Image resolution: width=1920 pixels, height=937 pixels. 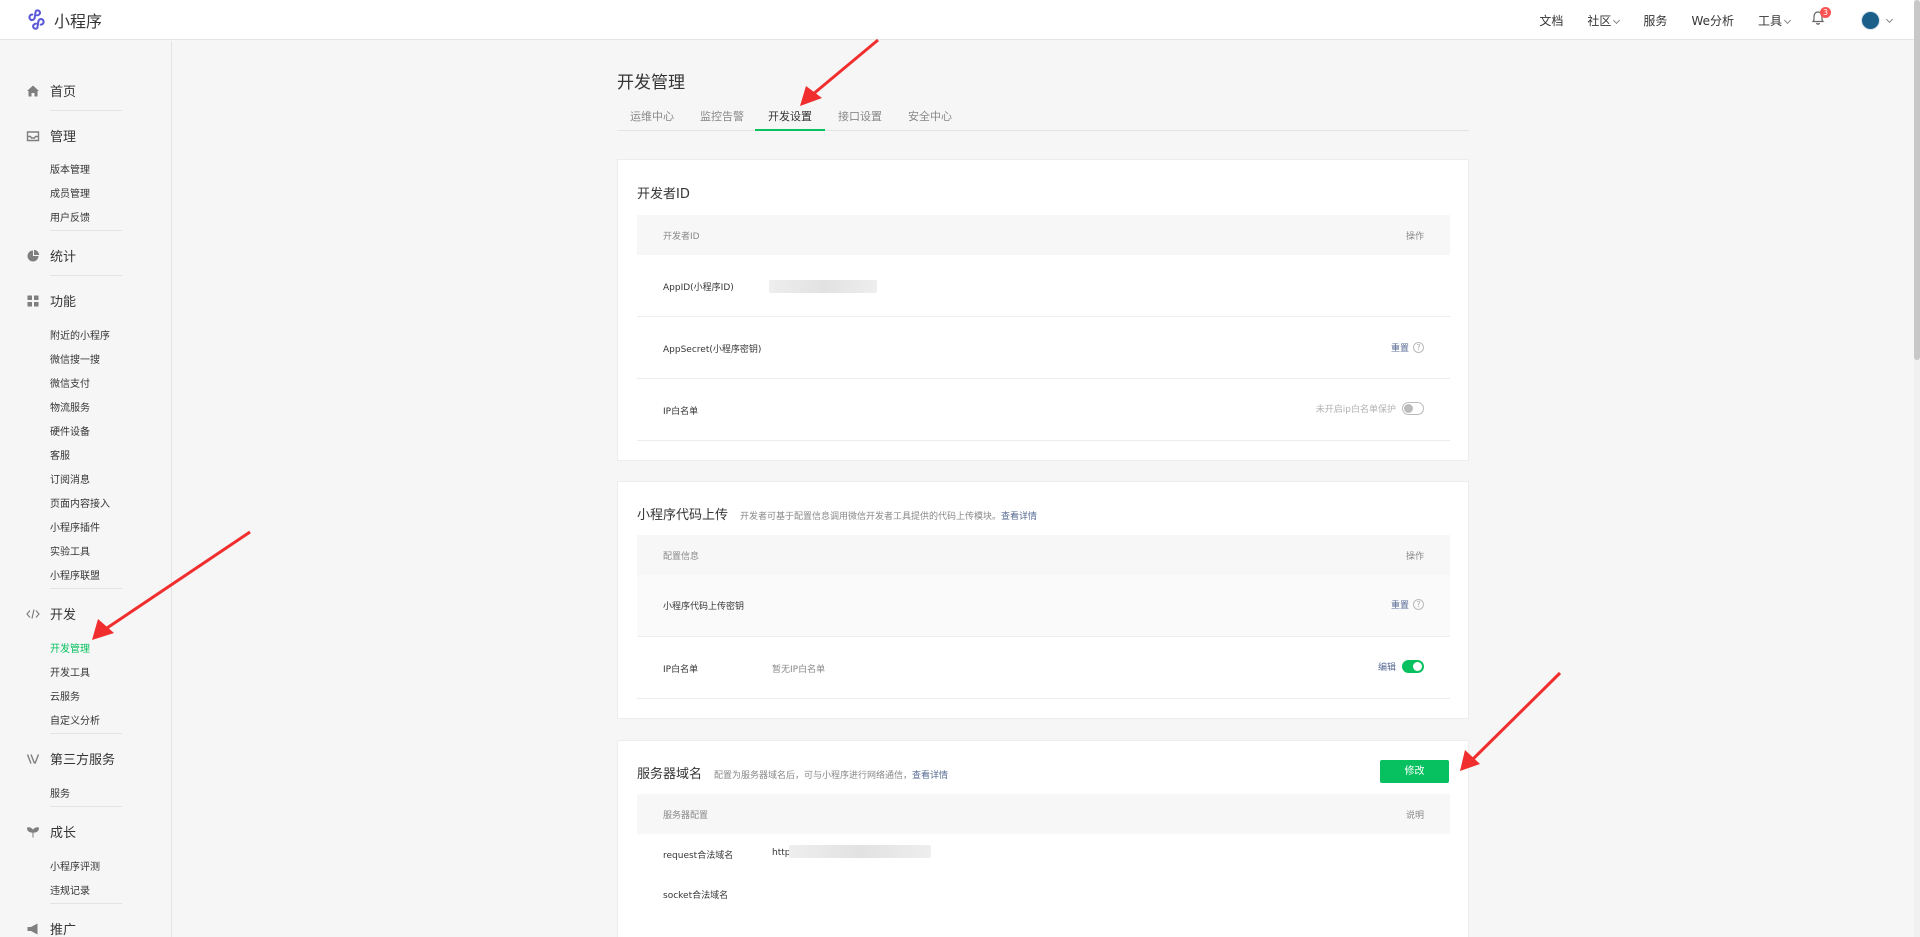 I want to click on tab-dev-settings: 开发设置, so click(x=790, y=119).